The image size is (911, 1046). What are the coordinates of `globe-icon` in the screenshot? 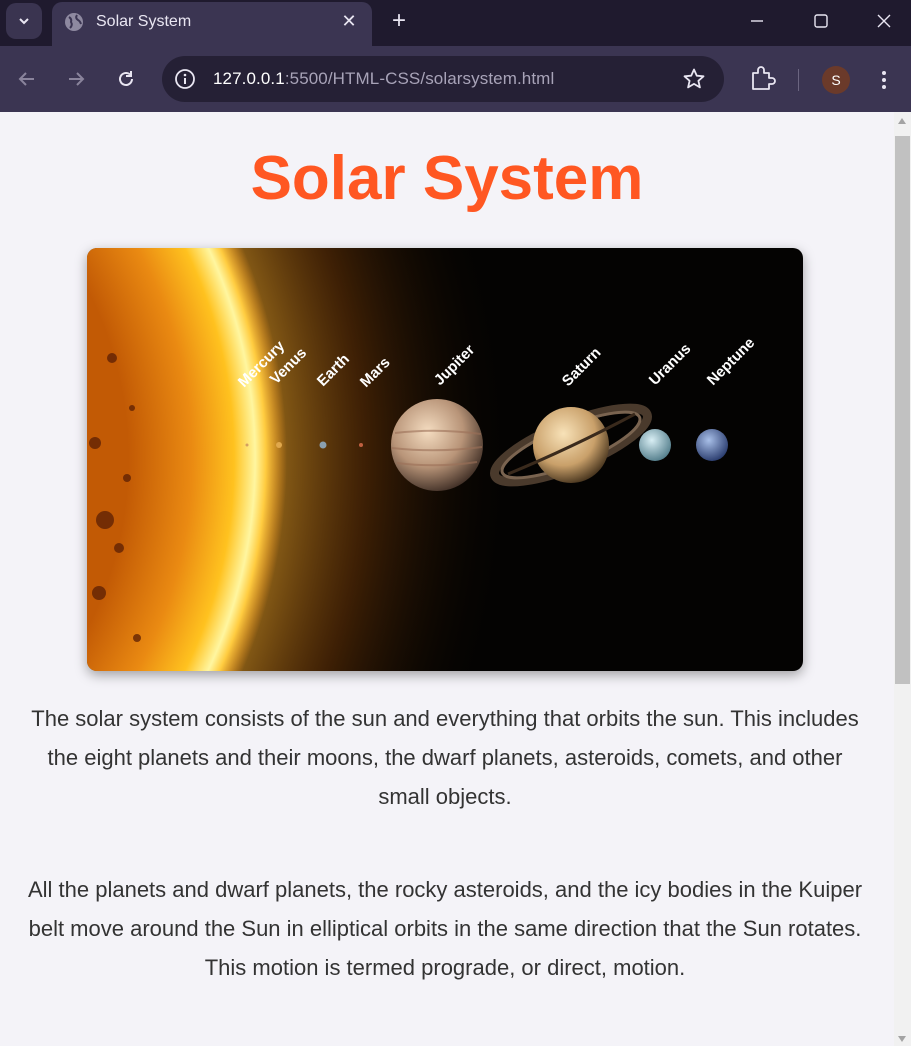 It's located at (74, 22).